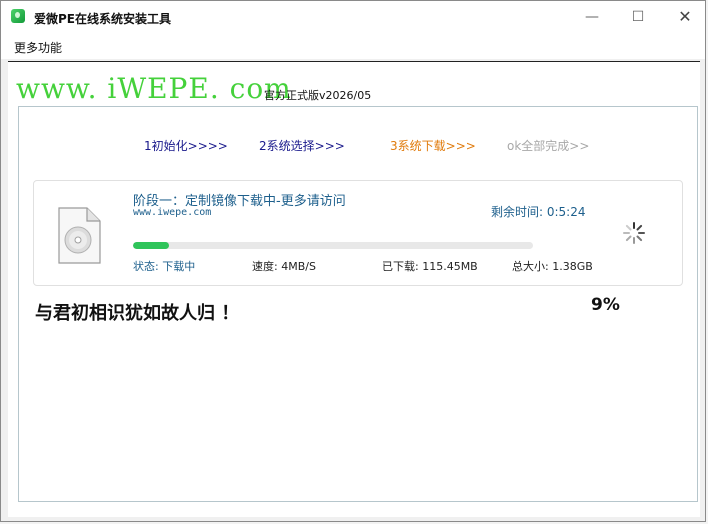 The height and width of the screenshot is (524, 708). What do you see at coordinates (592, 17) in the screenshot?
I see `minimize-button: —` at bounding box center [592, 17].